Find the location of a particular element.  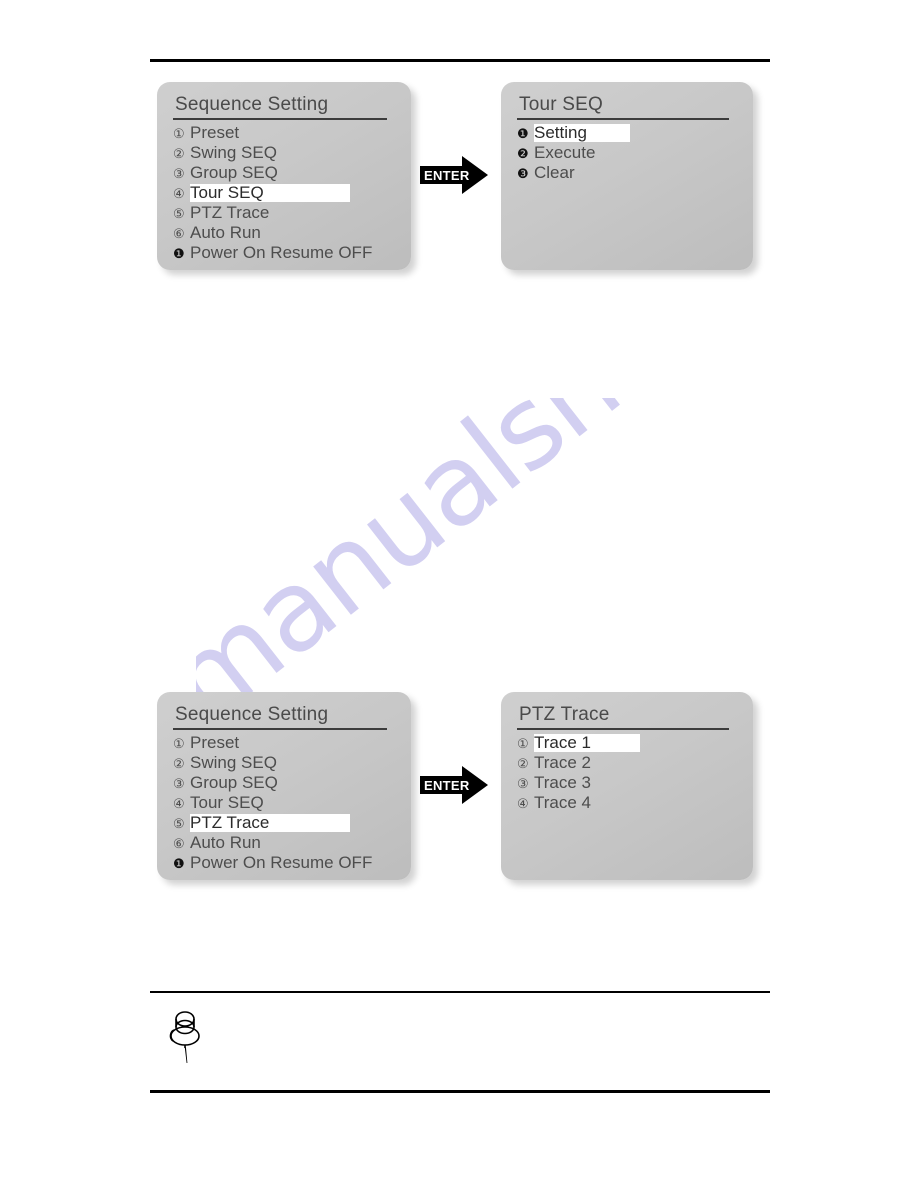

pushpin-icon is located at coordinates (187, 1037).